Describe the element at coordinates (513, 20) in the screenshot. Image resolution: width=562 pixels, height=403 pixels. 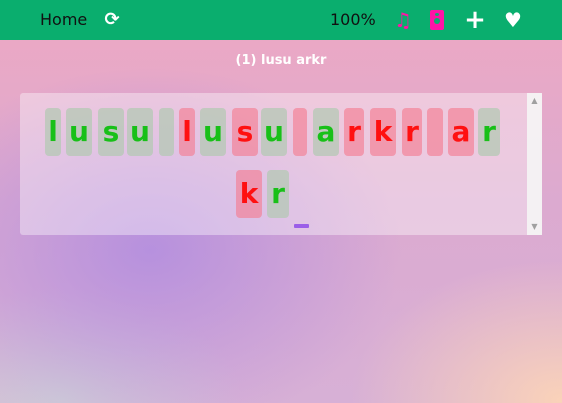
I see `heart-icon: ♥` at that location.